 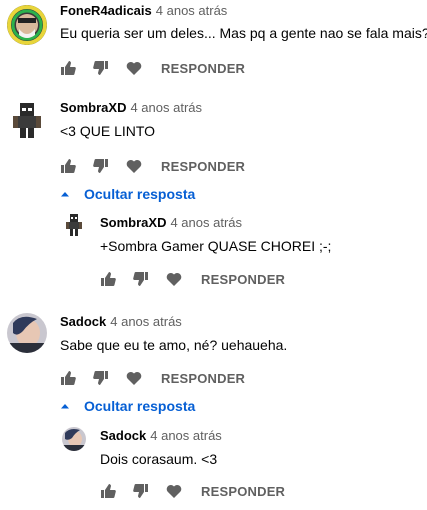 I want to click on author-name: FoneR4adicais, so click(x=106, y=10).